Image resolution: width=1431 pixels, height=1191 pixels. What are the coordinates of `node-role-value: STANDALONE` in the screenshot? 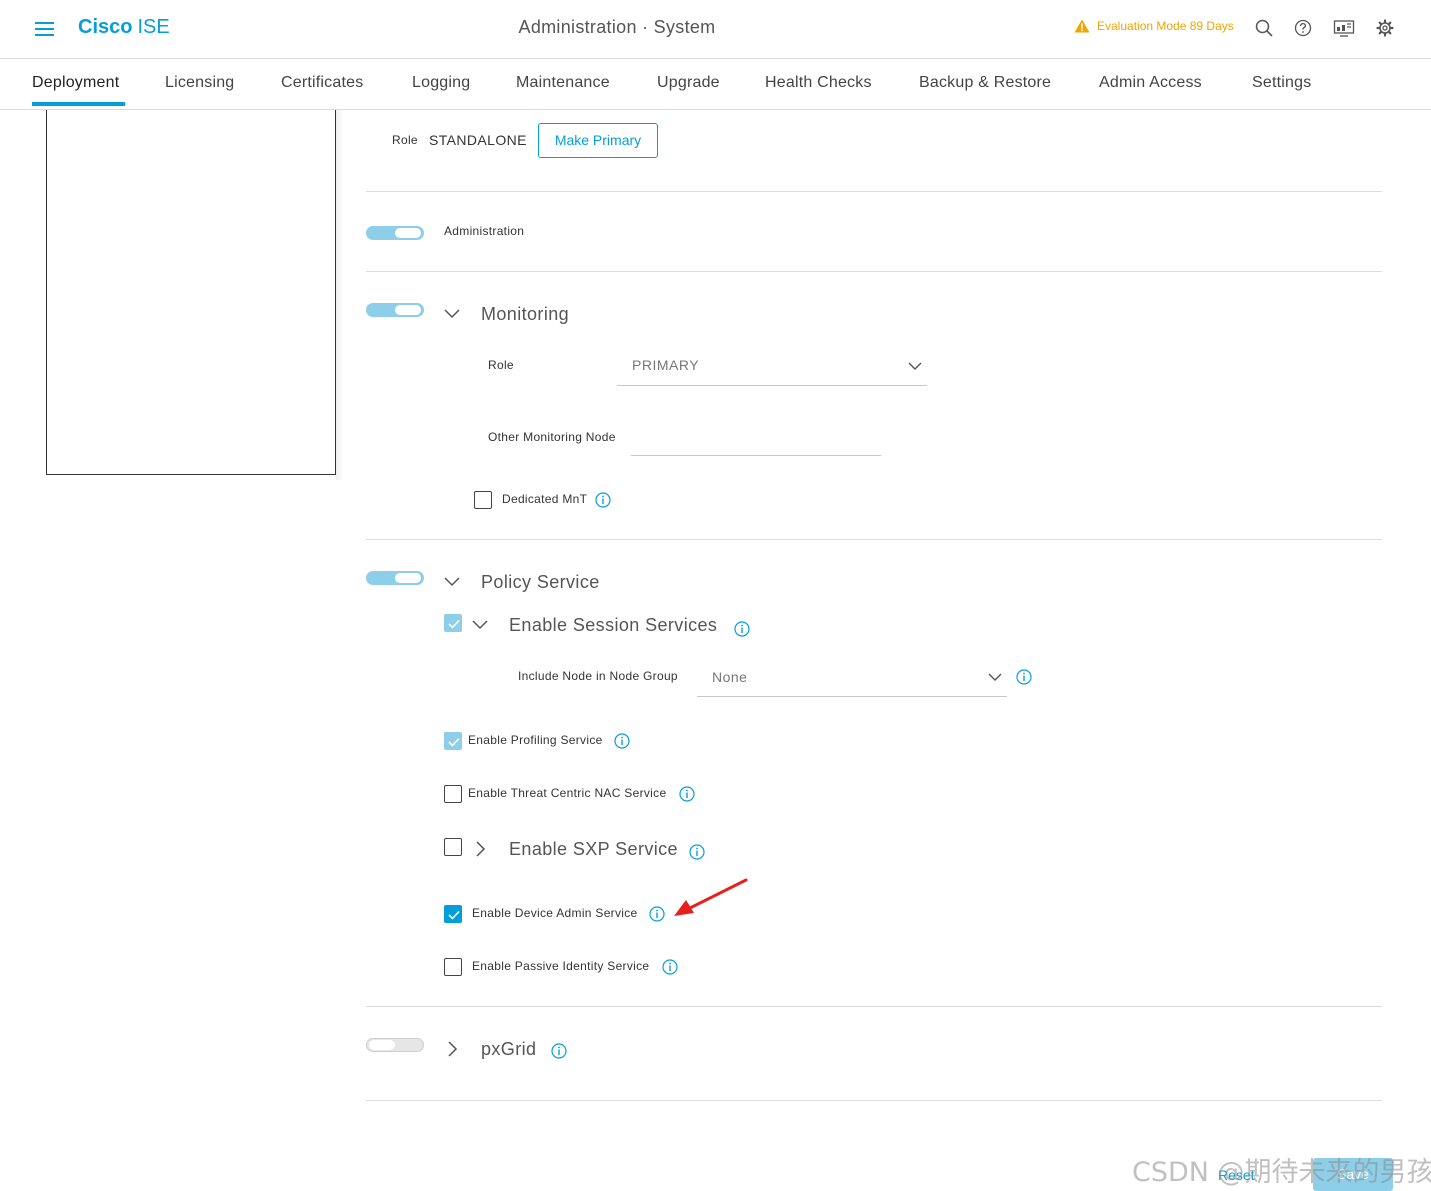 It's located at (478, 140).